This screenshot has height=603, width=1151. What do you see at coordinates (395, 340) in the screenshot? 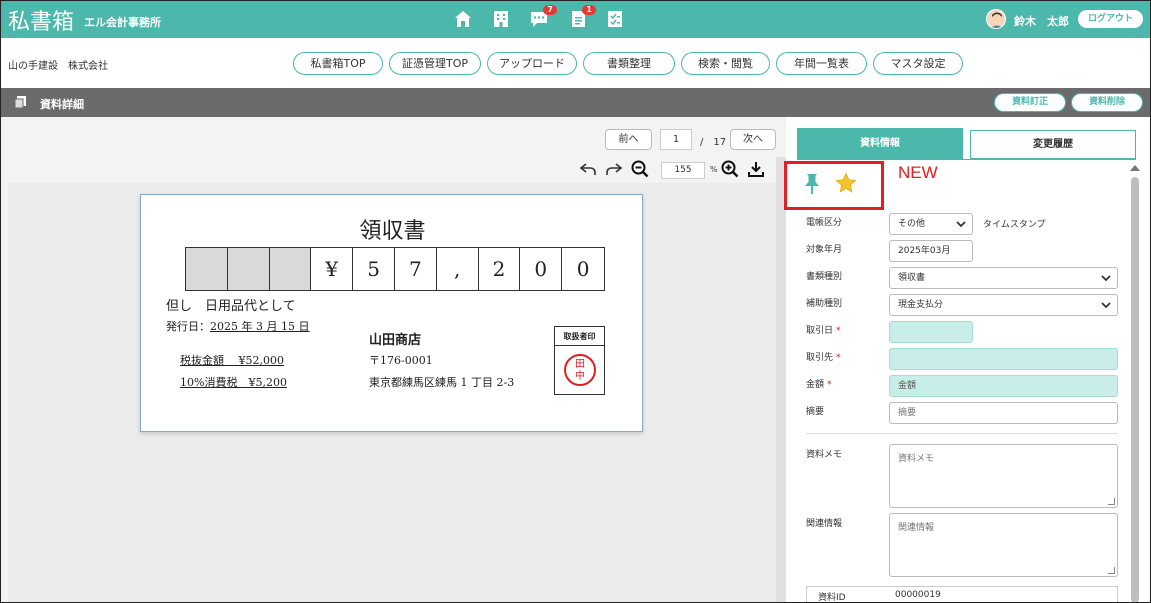
I see `store-name: 山田商店` at bounding box center [395, 340].